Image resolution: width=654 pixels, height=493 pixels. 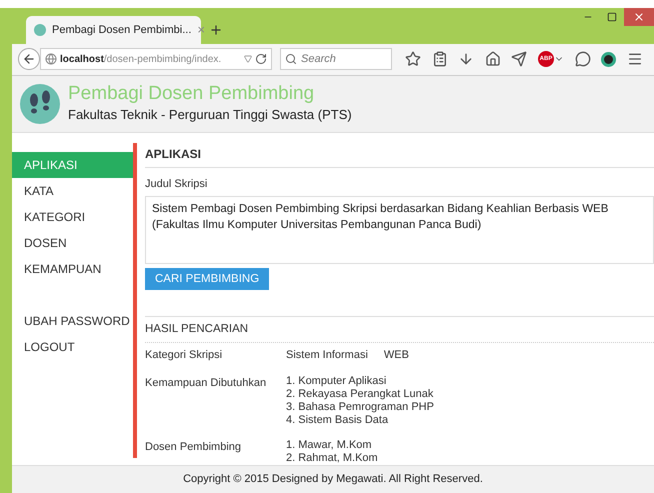 I want to click on sidebar-item: KATA, so click(x=72, y=191).